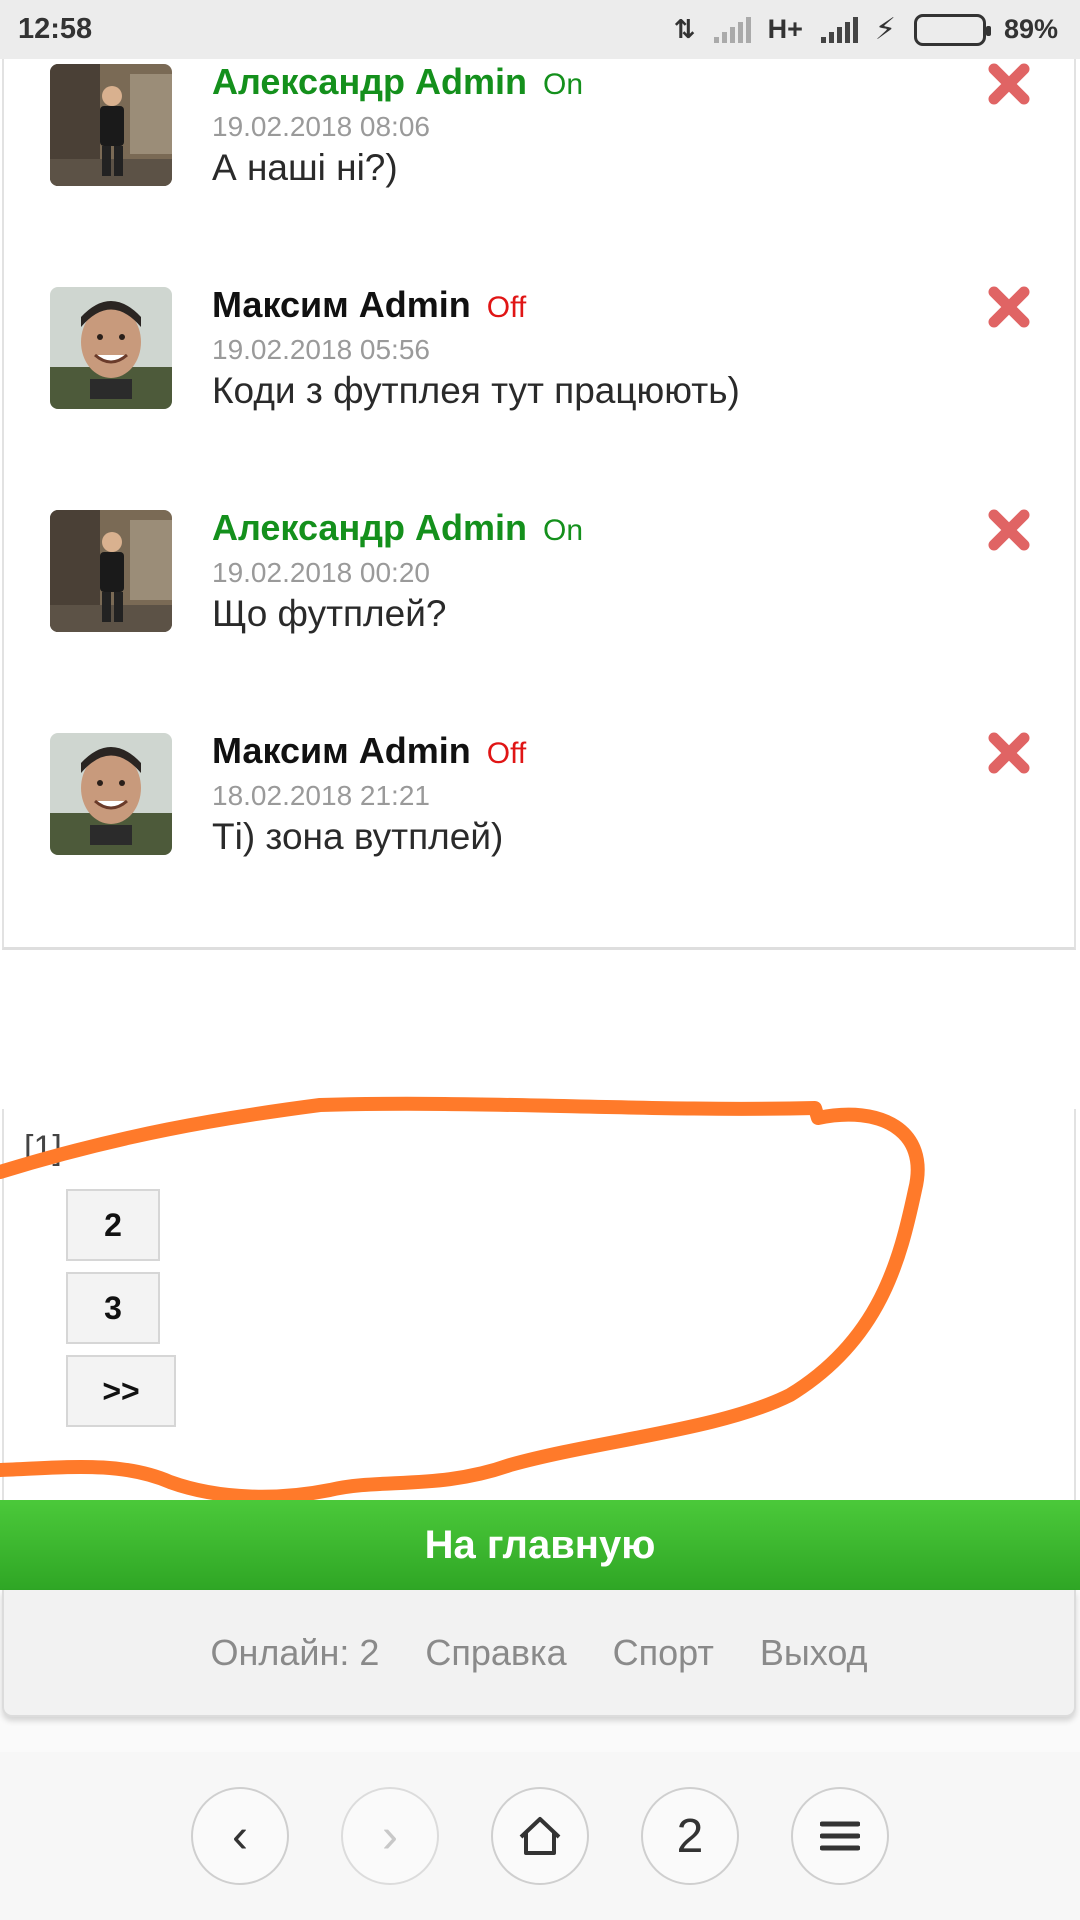  I want to click on back-button: ‹, so click(240, 1836).